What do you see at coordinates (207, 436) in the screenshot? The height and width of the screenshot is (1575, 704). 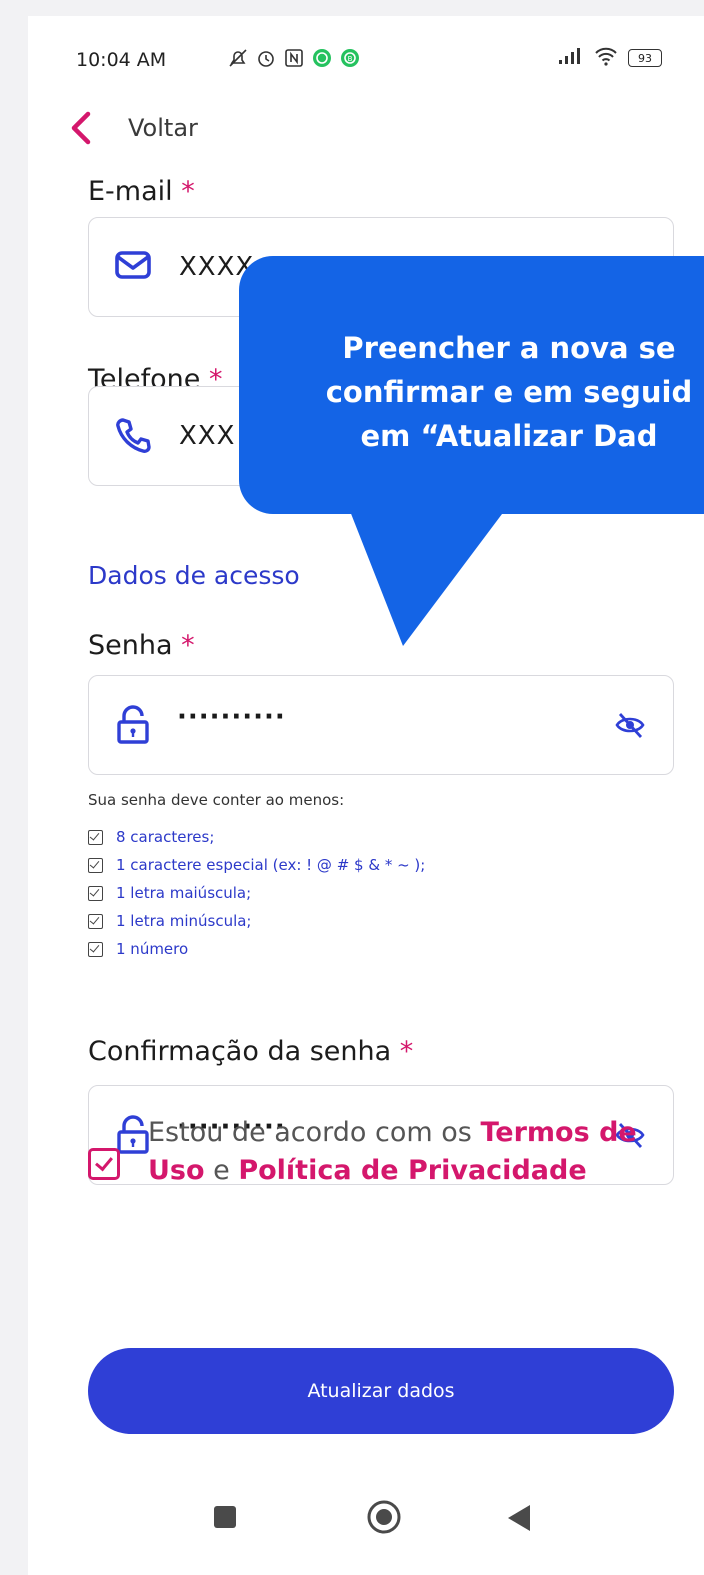 I see `phone-value: XXX` at bounding box center [207, 436].